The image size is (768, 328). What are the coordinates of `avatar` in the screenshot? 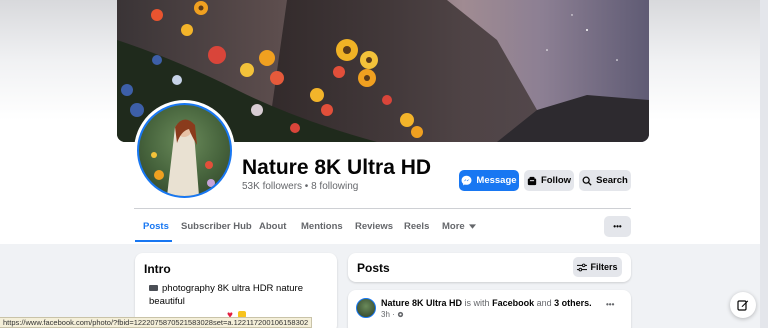 It's located at (184, 150).